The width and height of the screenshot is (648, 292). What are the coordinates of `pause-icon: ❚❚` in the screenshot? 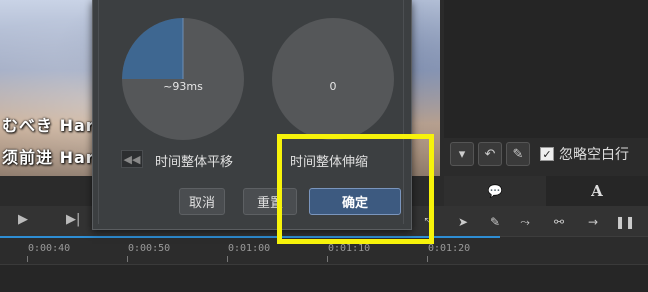 It's located at (625, 222).